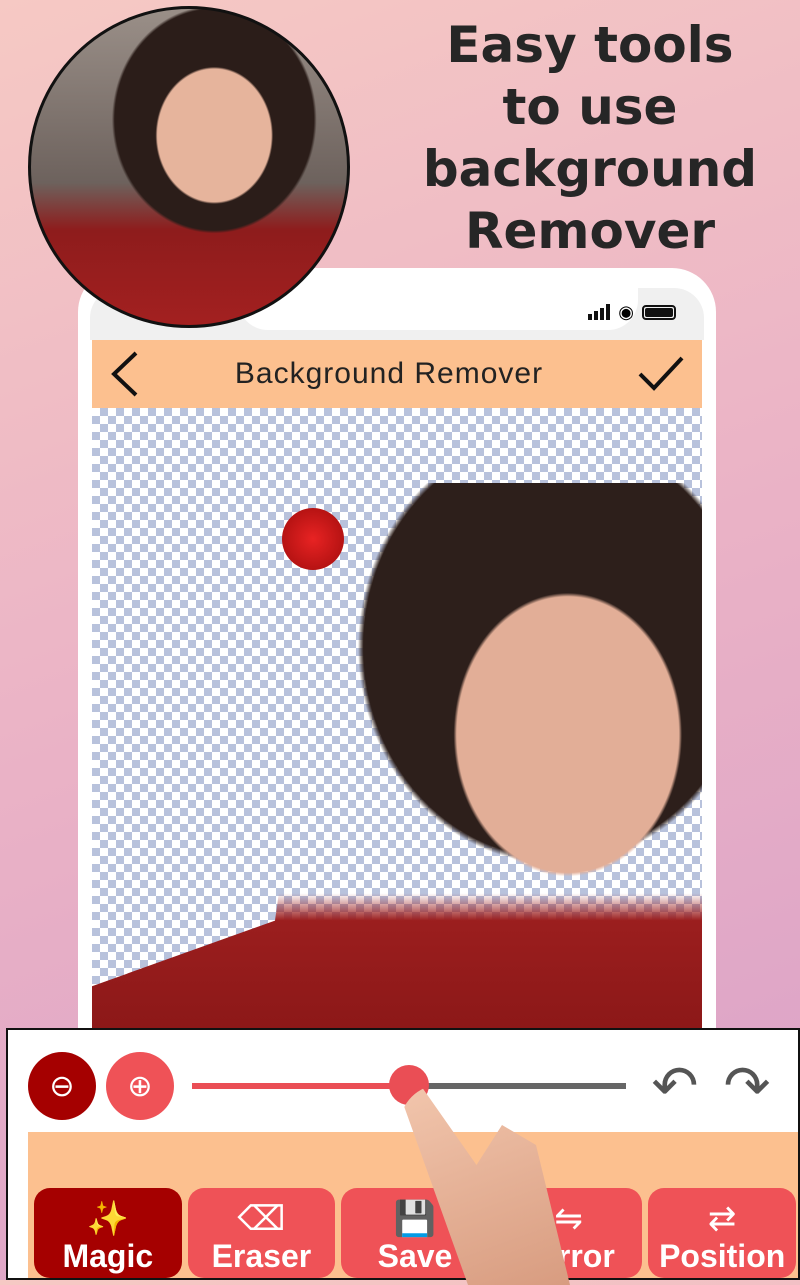  Describe the element at coordinates (626, 312) in the screenshot. I see `wifi-icon: ◉` at that location.